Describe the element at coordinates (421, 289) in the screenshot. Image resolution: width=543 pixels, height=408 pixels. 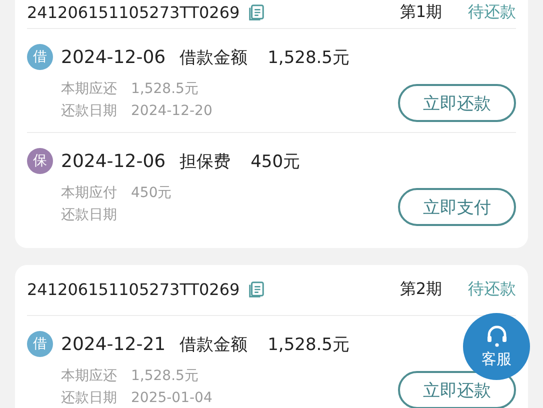
I see `period-label: 第2期` at that location.